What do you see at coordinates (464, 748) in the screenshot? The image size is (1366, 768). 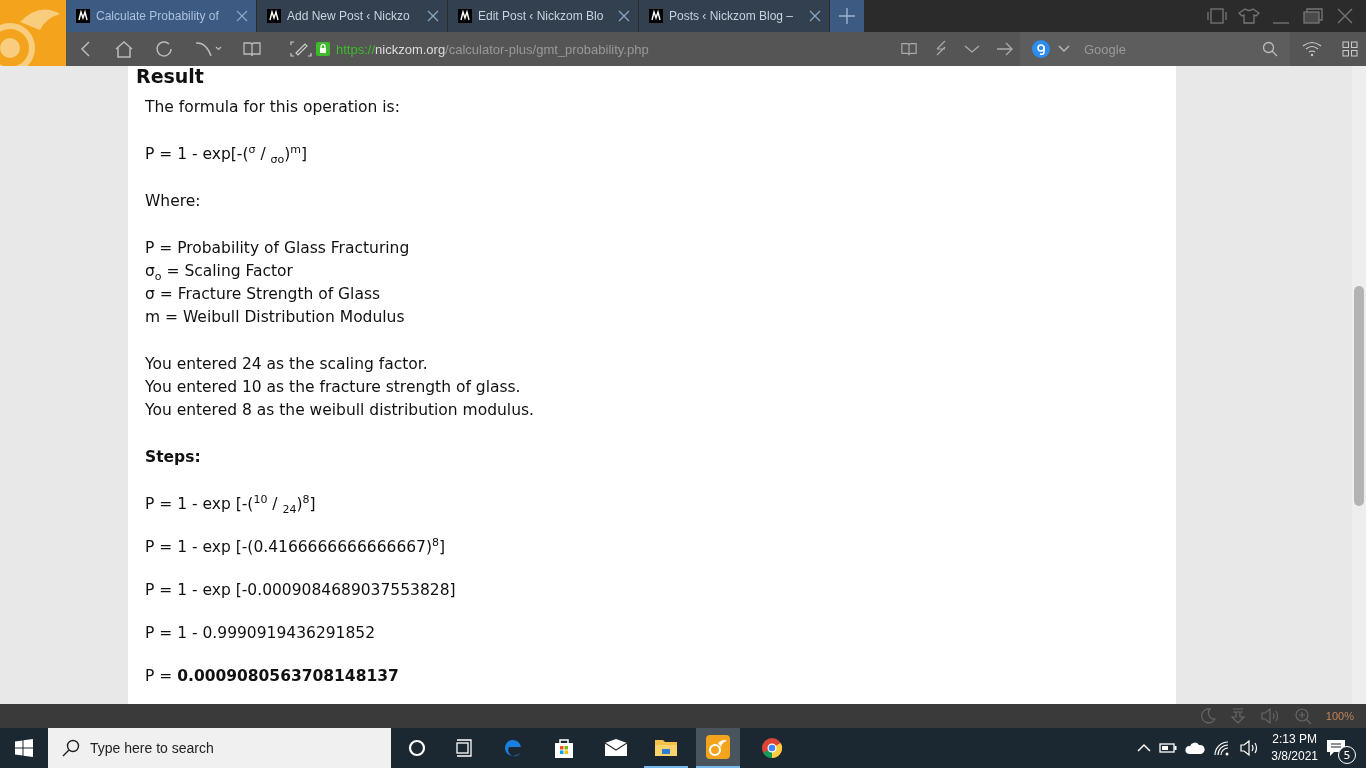 I see `task-view-icon` at bounding box center [464, 748].